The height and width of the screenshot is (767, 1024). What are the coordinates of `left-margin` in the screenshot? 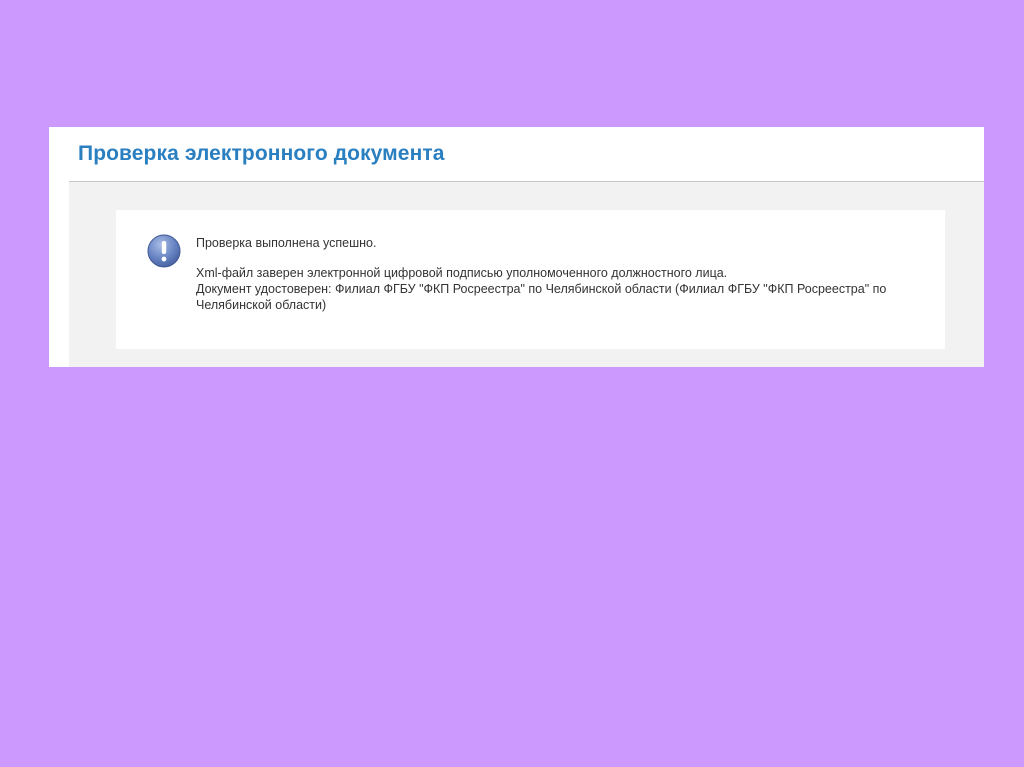 It's located at (59, 274).